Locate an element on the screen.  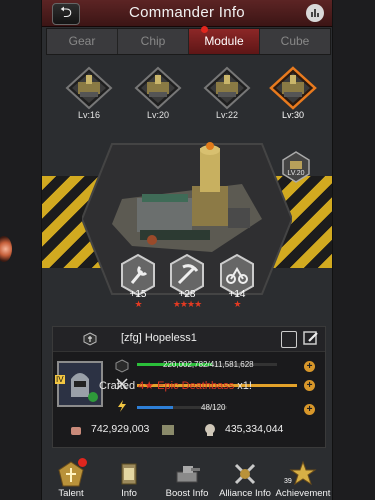
nav-achievement: 39 Achievement is located at coordinates (303, 479).